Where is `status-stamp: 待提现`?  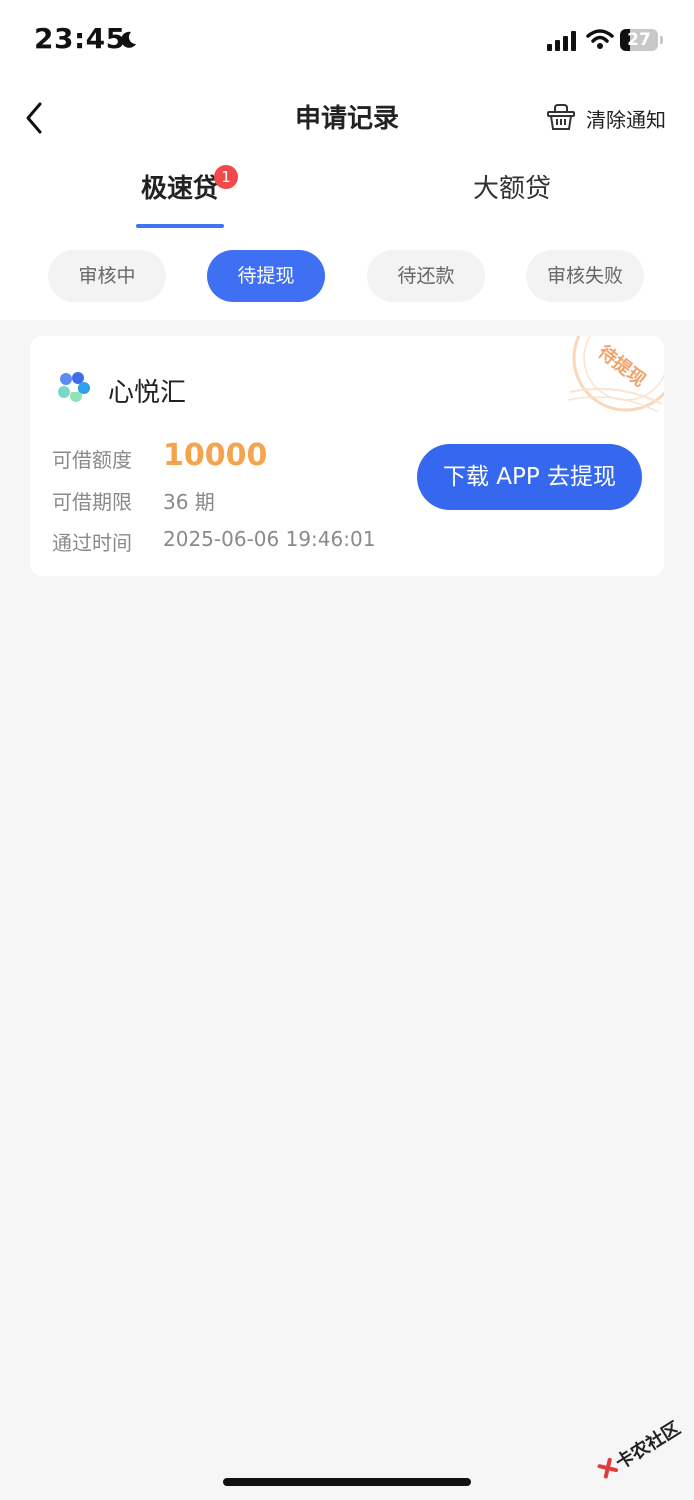 status-stamp: 待提现 is located at coordinates (615, 374).